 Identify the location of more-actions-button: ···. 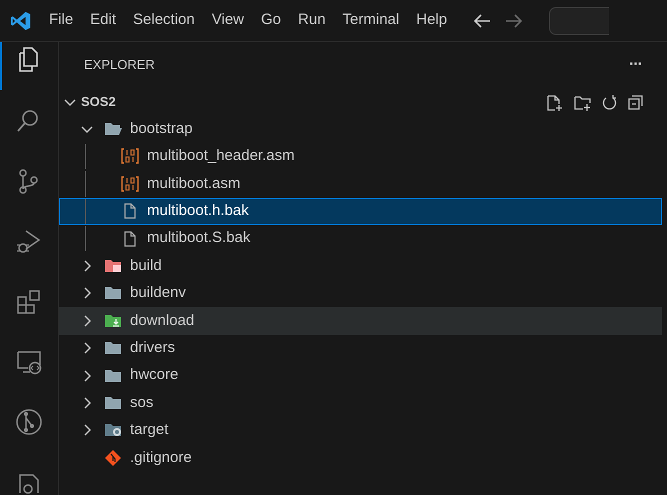
(635, 65).